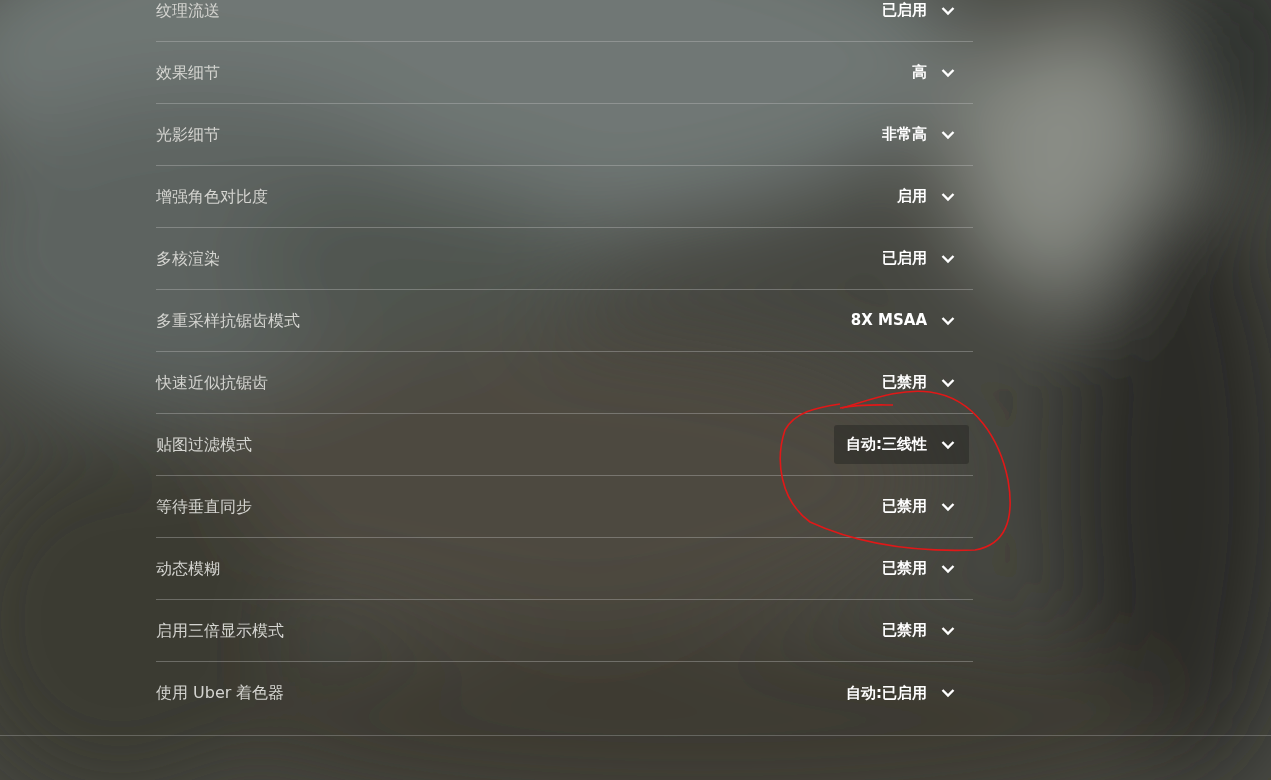 This screenshot has height=780, width=1271. I want to click on dropdown-button: 非常高, so click(919, 134).